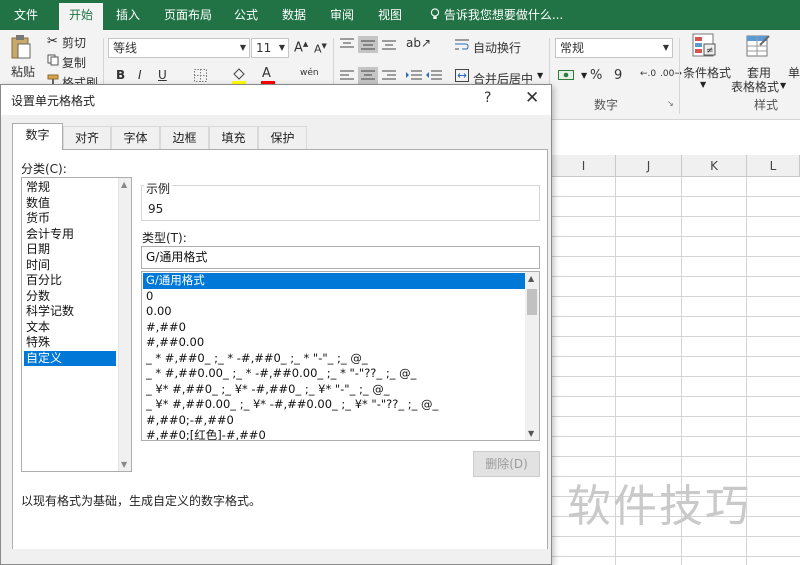  Describe the element at coordinates (334, 434) in the screenshot. I see `format-item: #,##0;[红色]-#,##0` at that location.